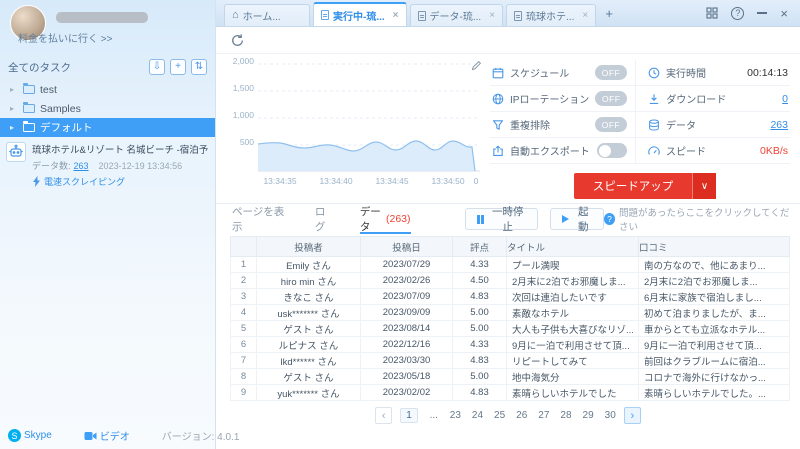 The image size is (800, 449). Describe the element at coordinates (588, 415) in the screenshot. I see `page-number: 29` at that location.